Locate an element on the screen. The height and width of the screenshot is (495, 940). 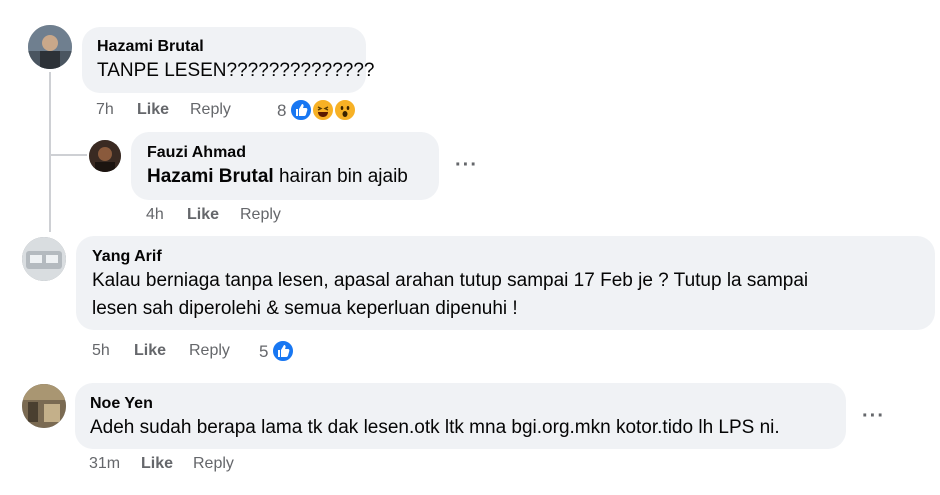
comment-author: Fauzi Ahmad is located at coordinates (196, 153).